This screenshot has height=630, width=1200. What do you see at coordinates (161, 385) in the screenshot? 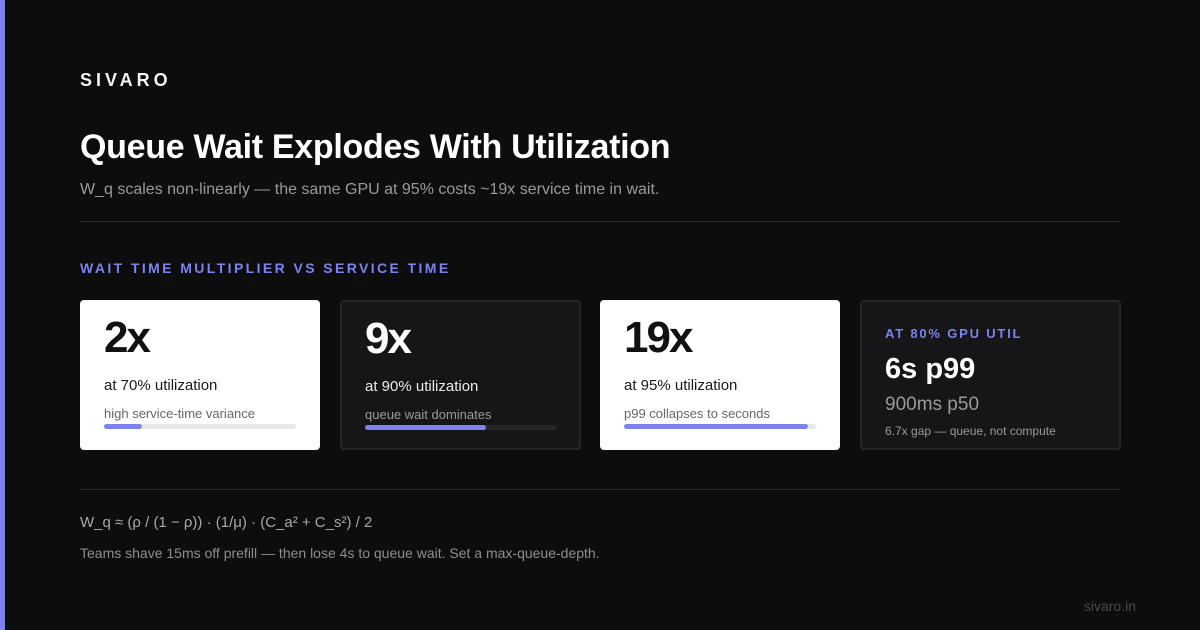
I see `utilization-label: at 70% utilization` at bounding box center [161, 385].